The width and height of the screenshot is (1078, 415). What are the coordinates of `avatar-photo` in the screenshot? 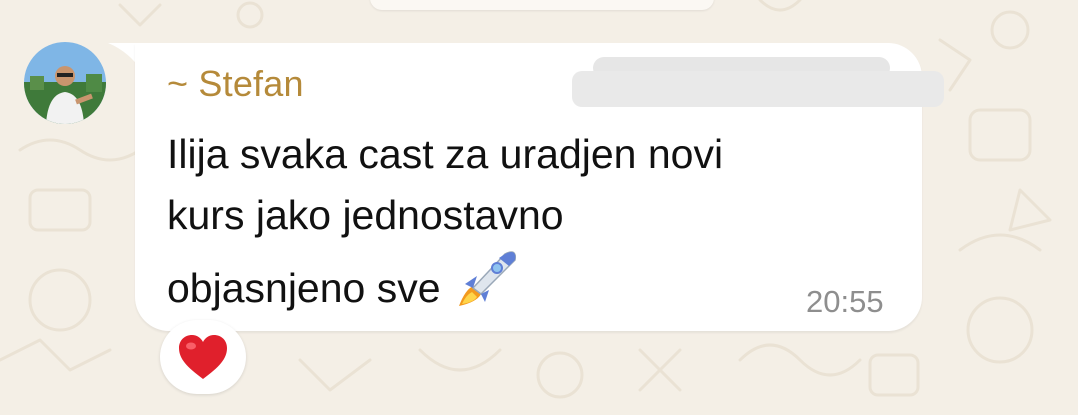 It's located at (65, 83).